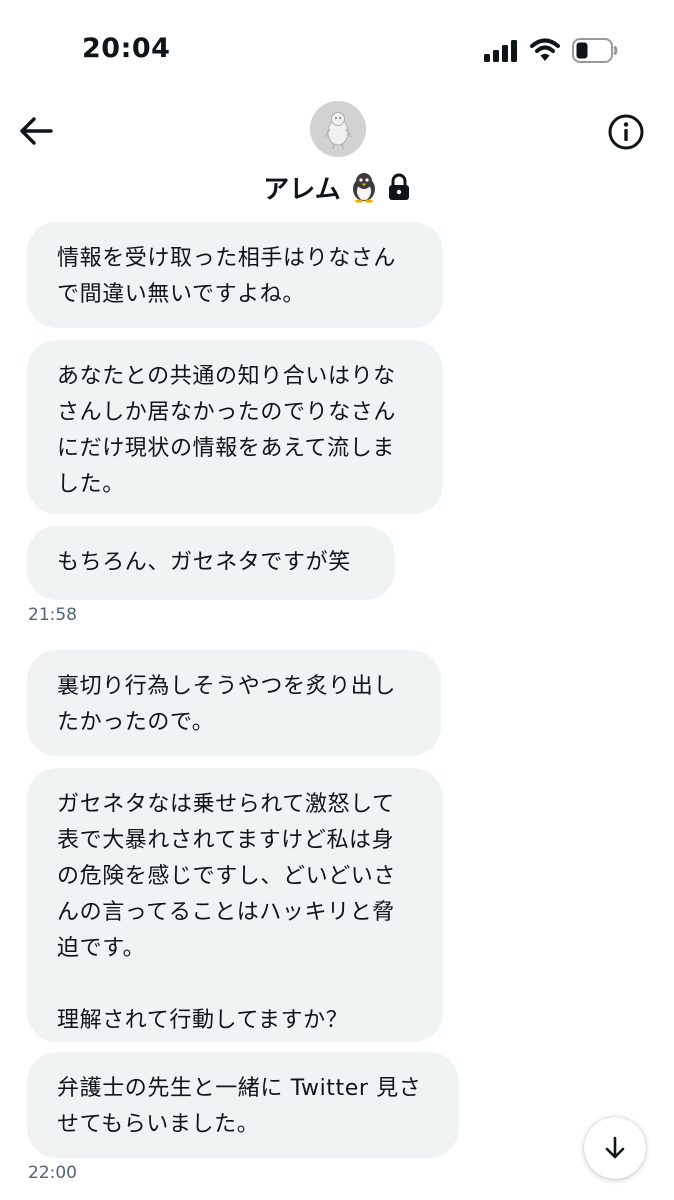  Describe the element at coordinates (399, 187) in the screenshot. I see `lock-icon` at that location.